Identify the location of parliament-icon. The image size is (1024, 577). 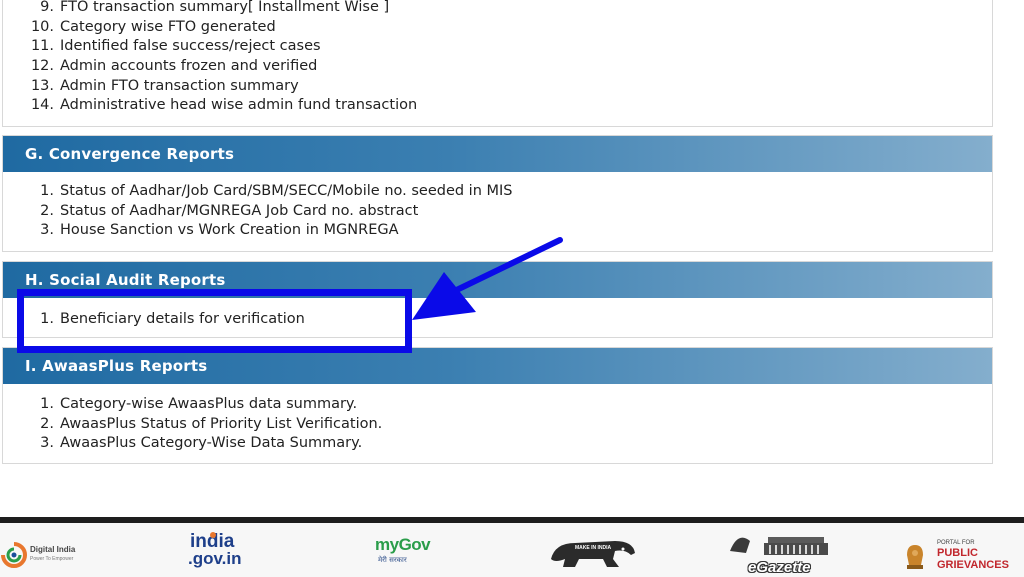
(779, 546).